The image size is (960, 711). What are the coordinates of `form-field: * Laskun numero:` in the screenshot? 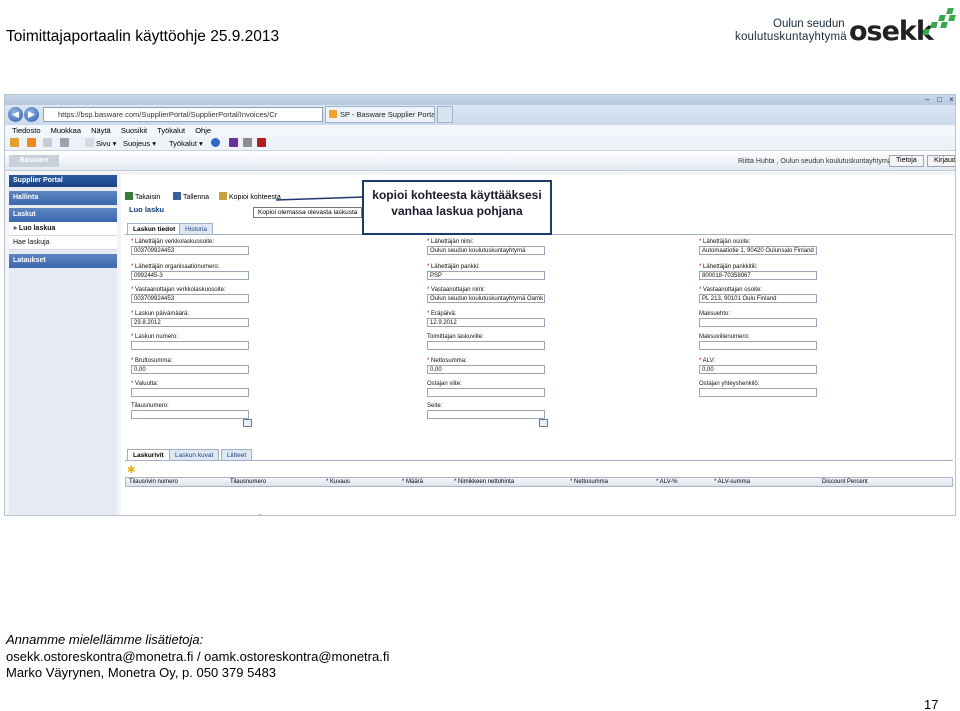 It's located at (196, 342).